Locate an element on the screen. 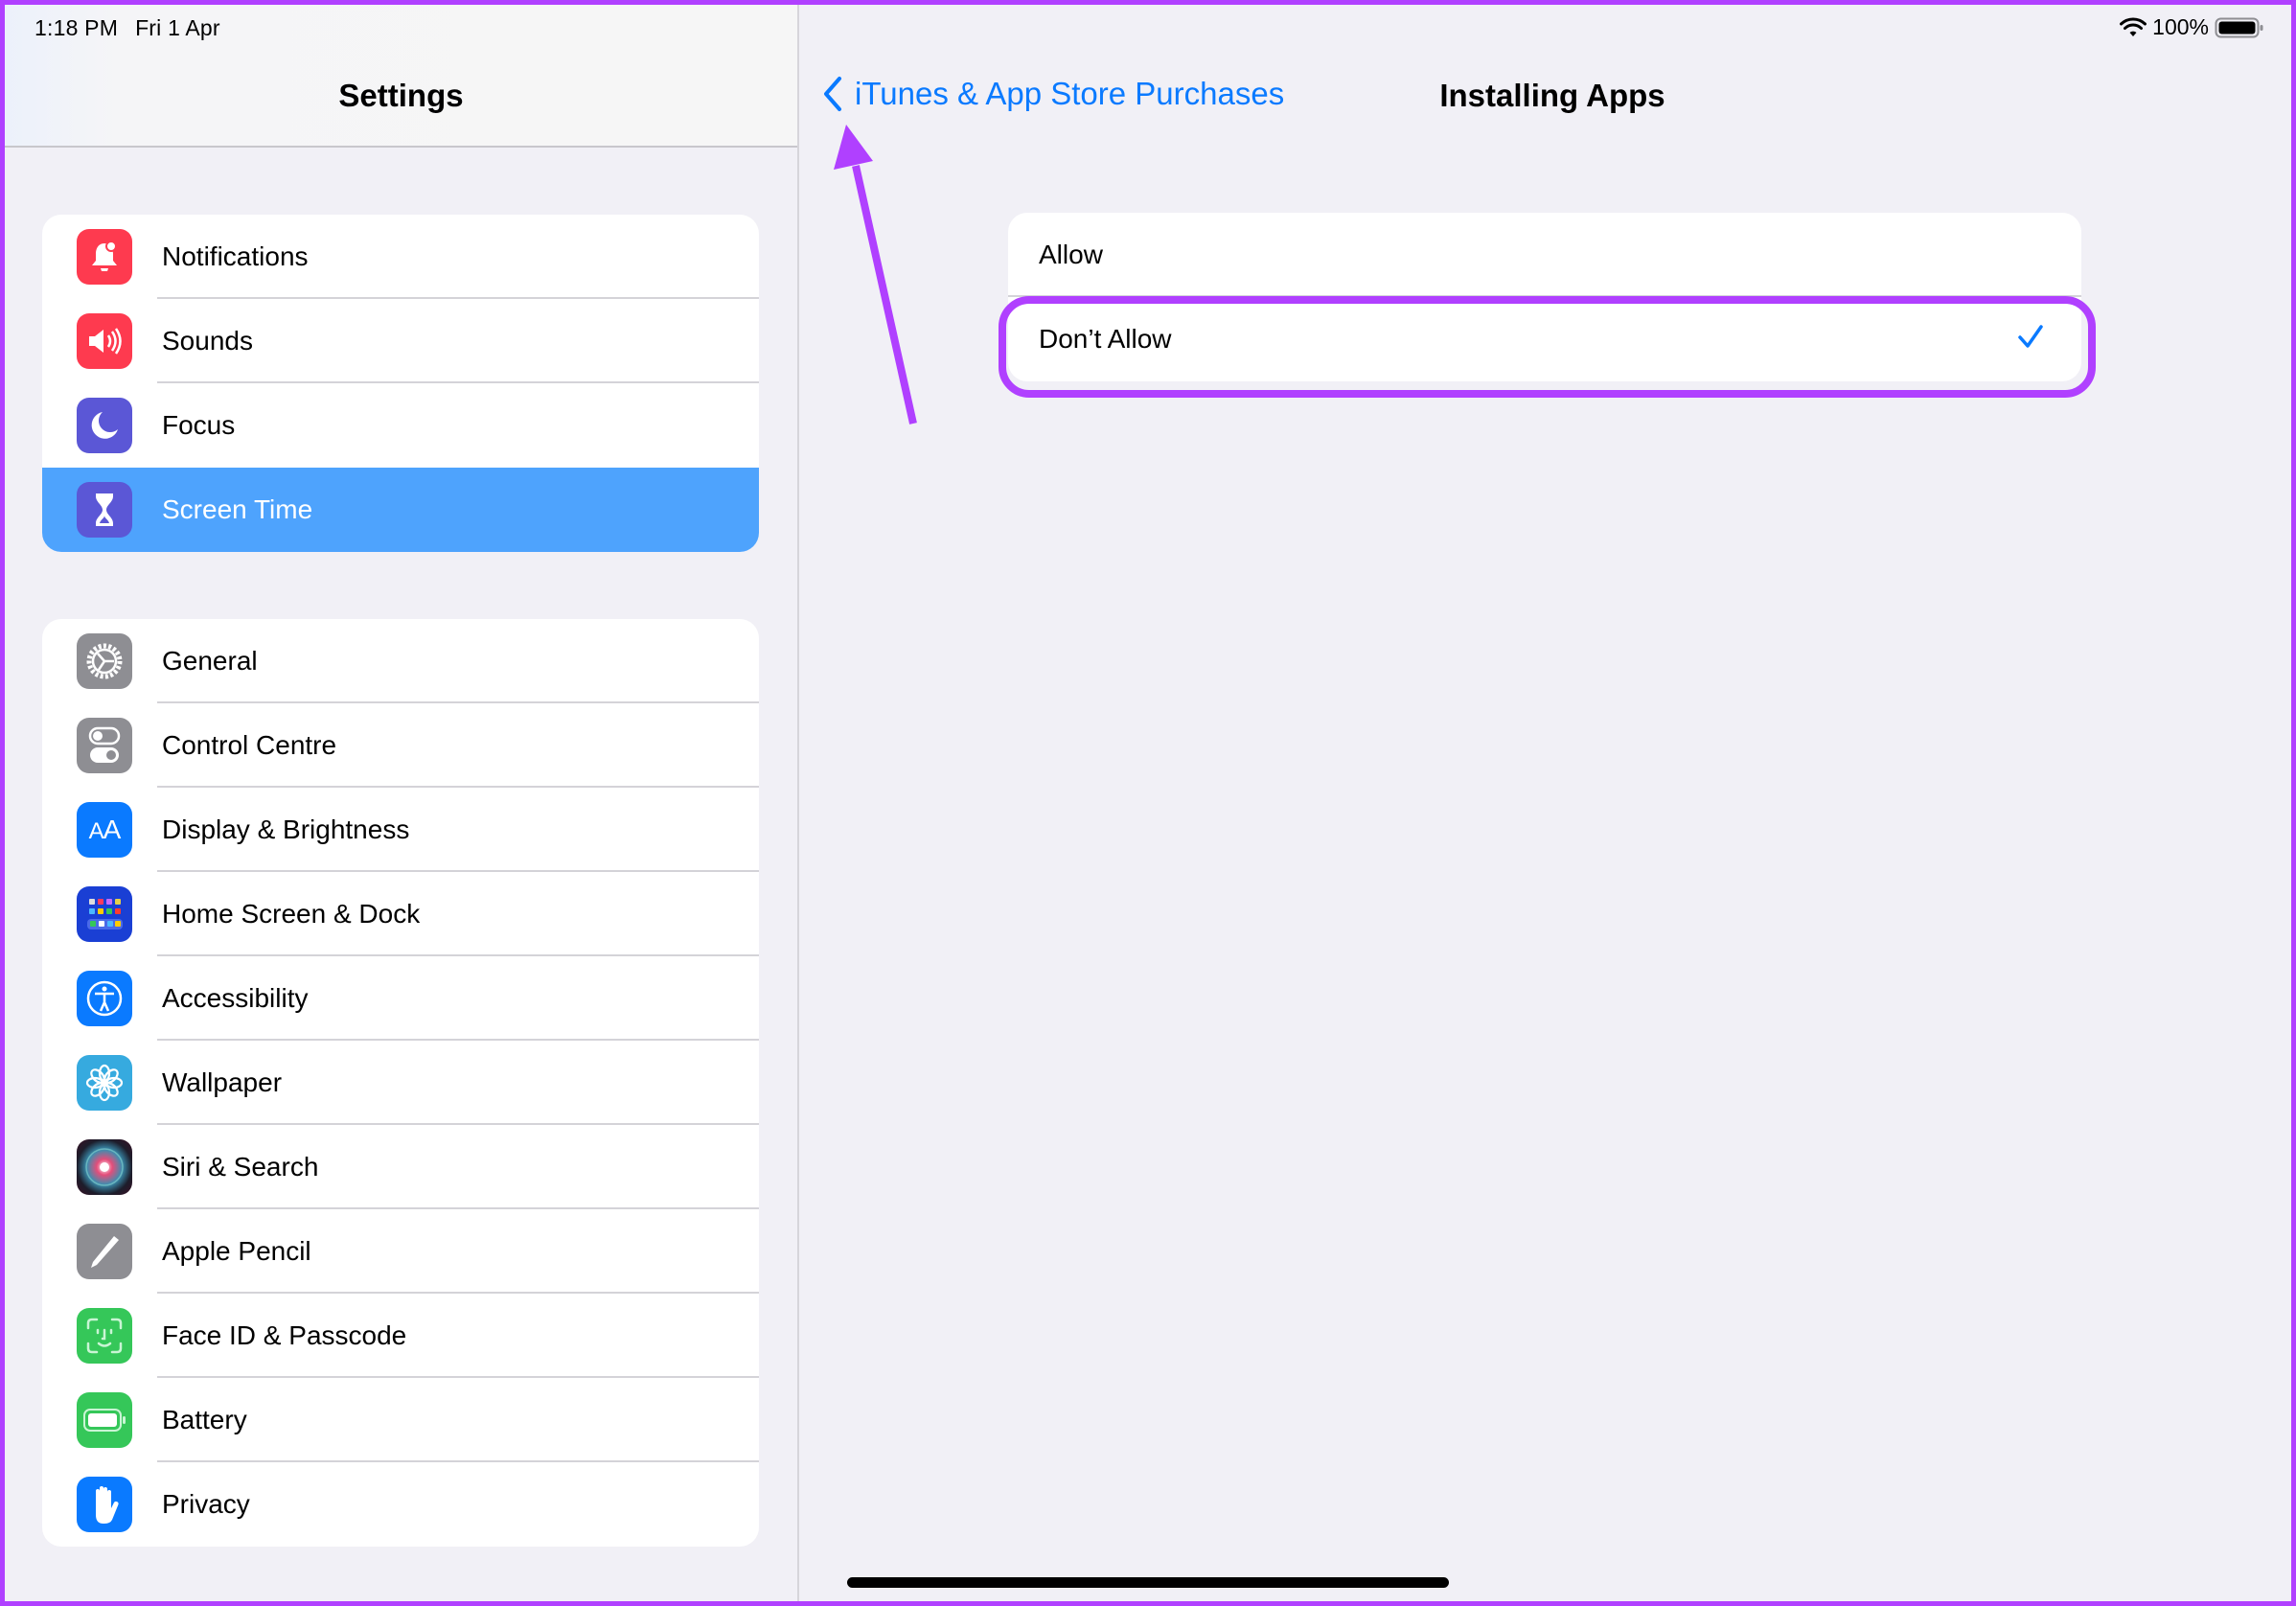 The image size is (2296, 1606). sidebar-item-sounds: Sounds is located at coordinates (400, 341).